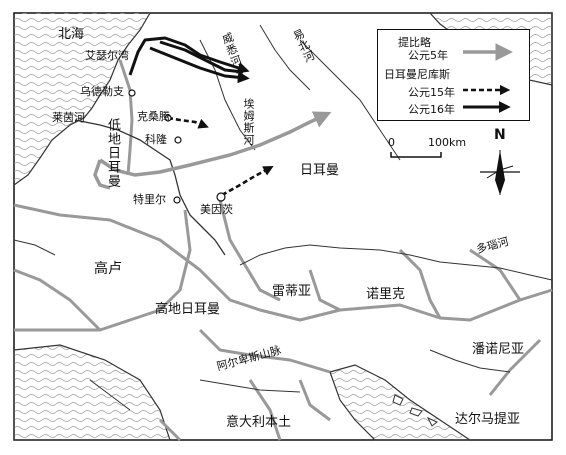 The width and height of the screenshot is (566, 455). What do you see at coordinates (320, 170) in the screenshot?
I see `label-germania: 日耳曼` at bounding box center [320, 170].